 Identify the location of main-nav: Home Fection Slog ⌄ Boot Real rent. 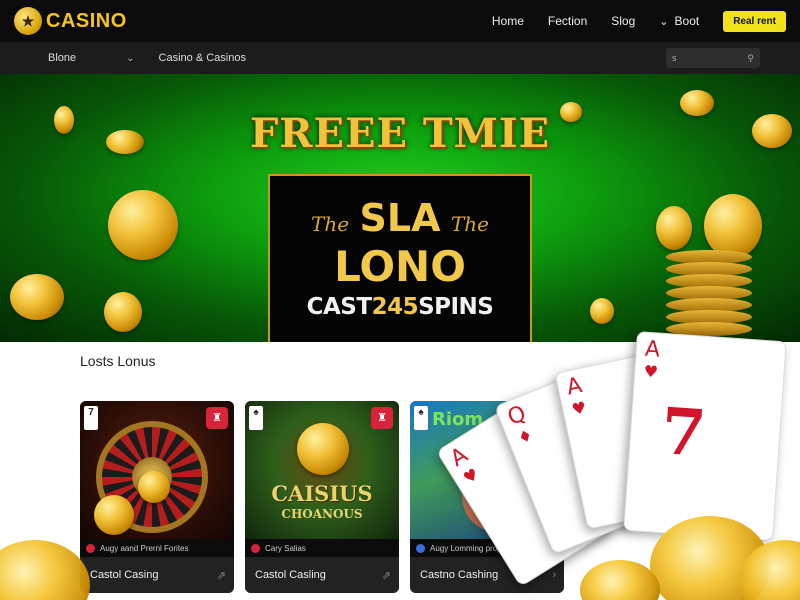
(639, 21).